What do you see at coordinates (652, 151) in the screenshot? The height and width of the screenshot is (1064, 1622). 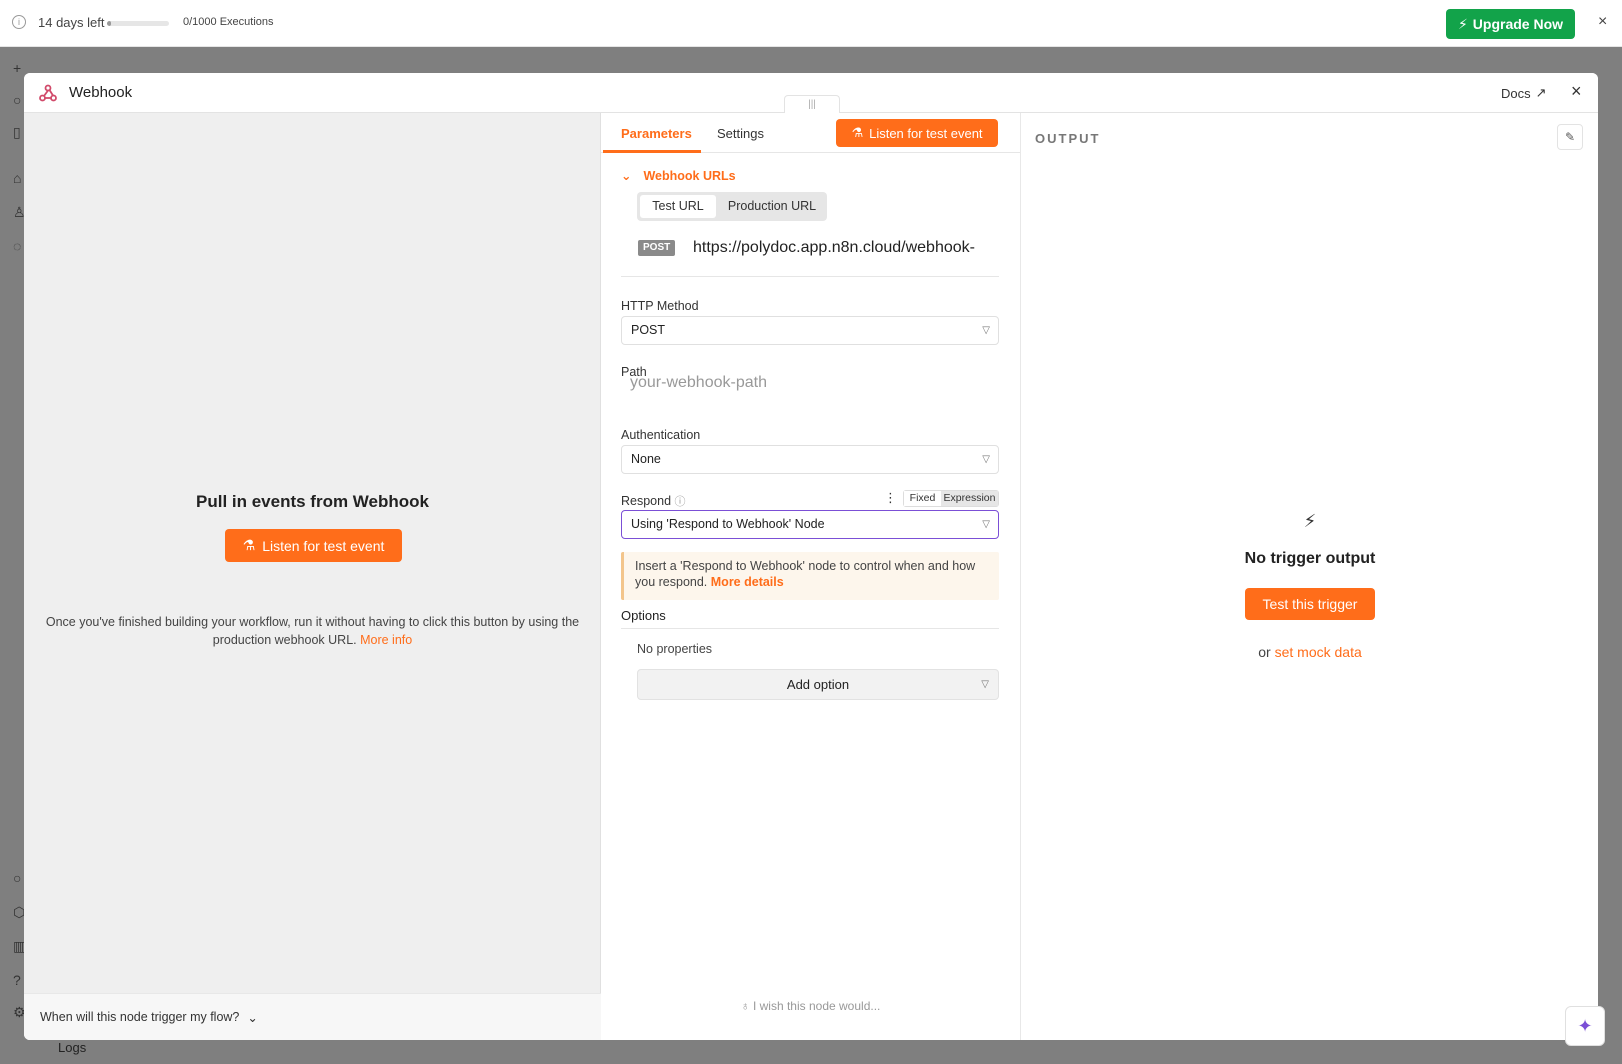 I see `active-tab-indicator` at bounding box center [652, 151].